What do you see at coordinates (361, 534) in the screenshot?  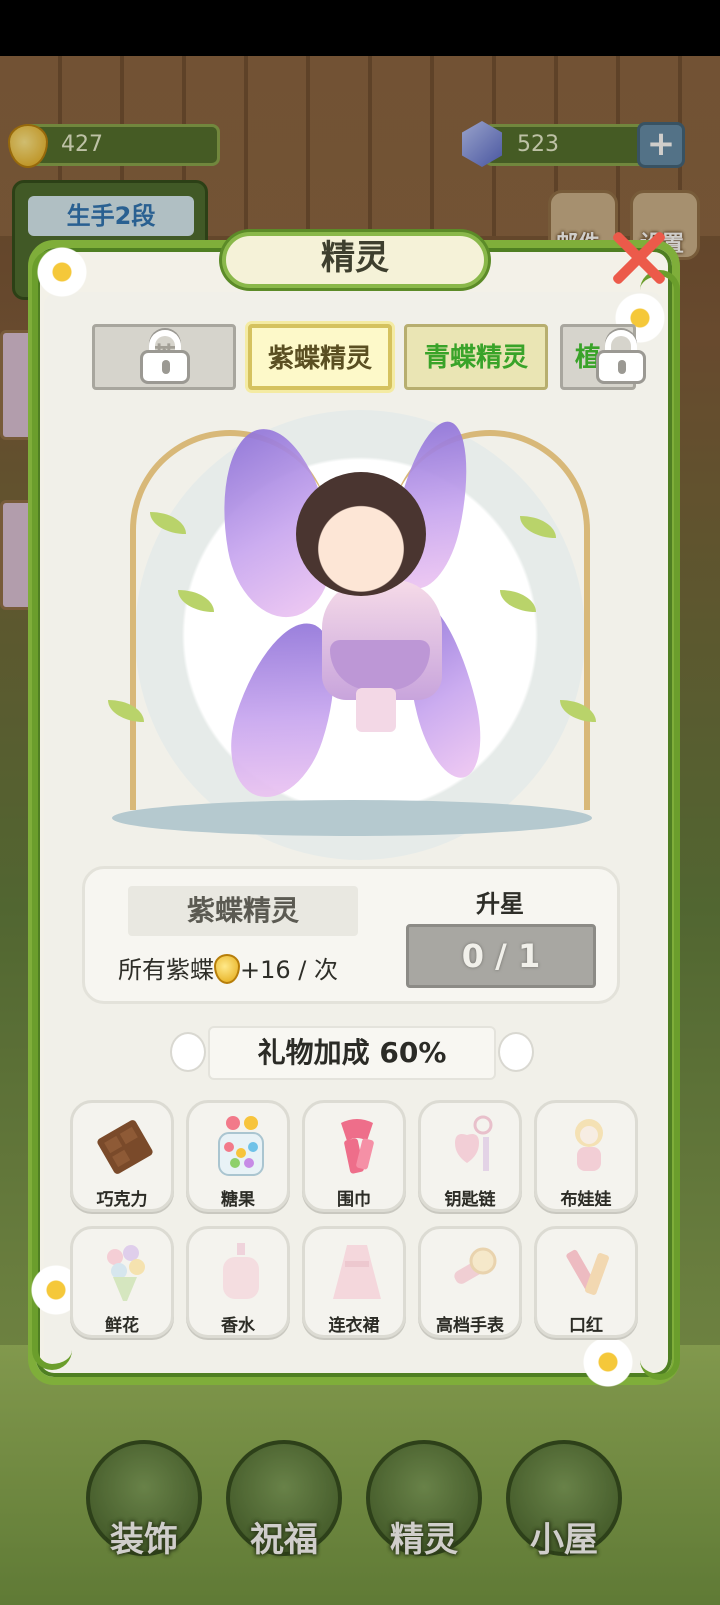 I see `fairy-character` at bounding box center [361, 534].